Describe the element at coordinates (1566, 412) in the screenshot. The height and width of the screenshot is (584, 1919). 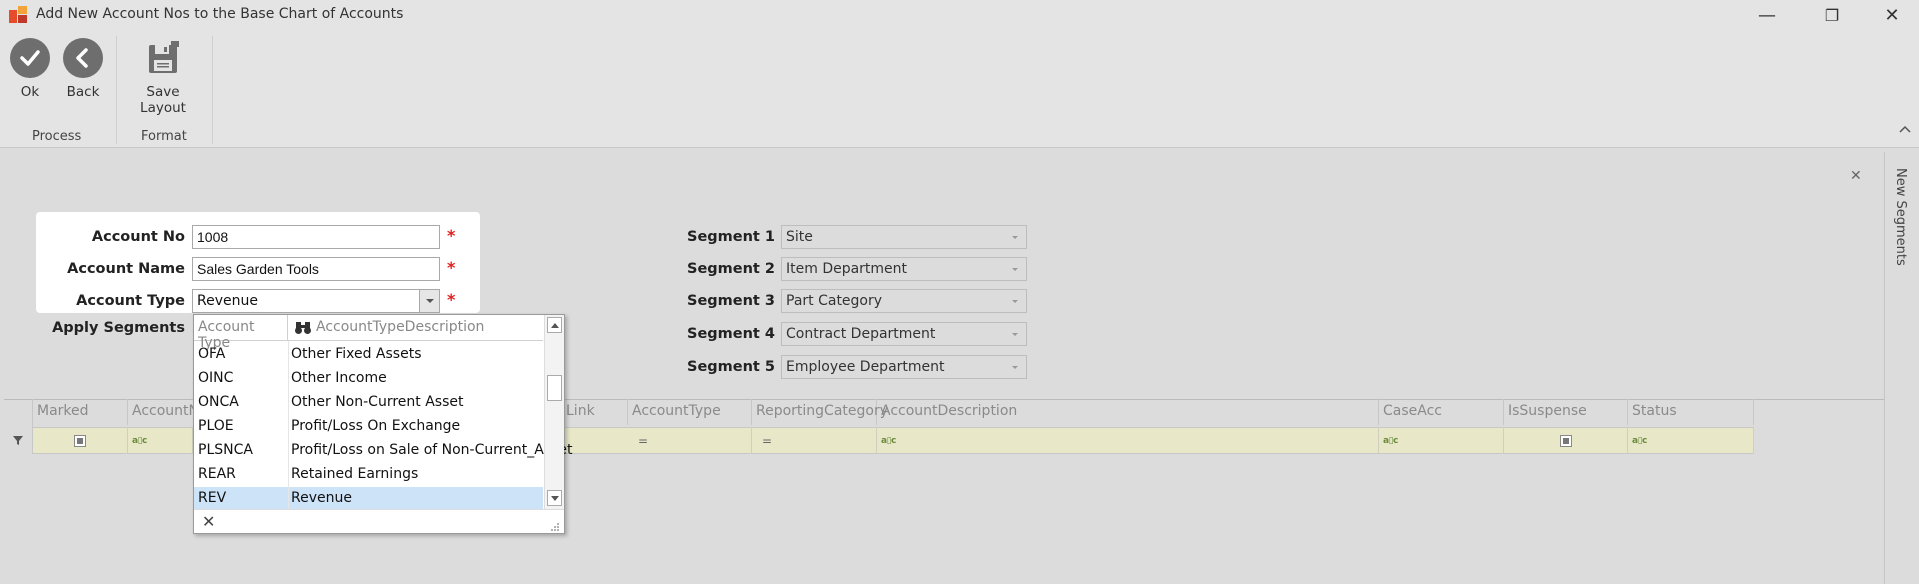
I see `col-header-issuspense: IsSuspense` at that location.